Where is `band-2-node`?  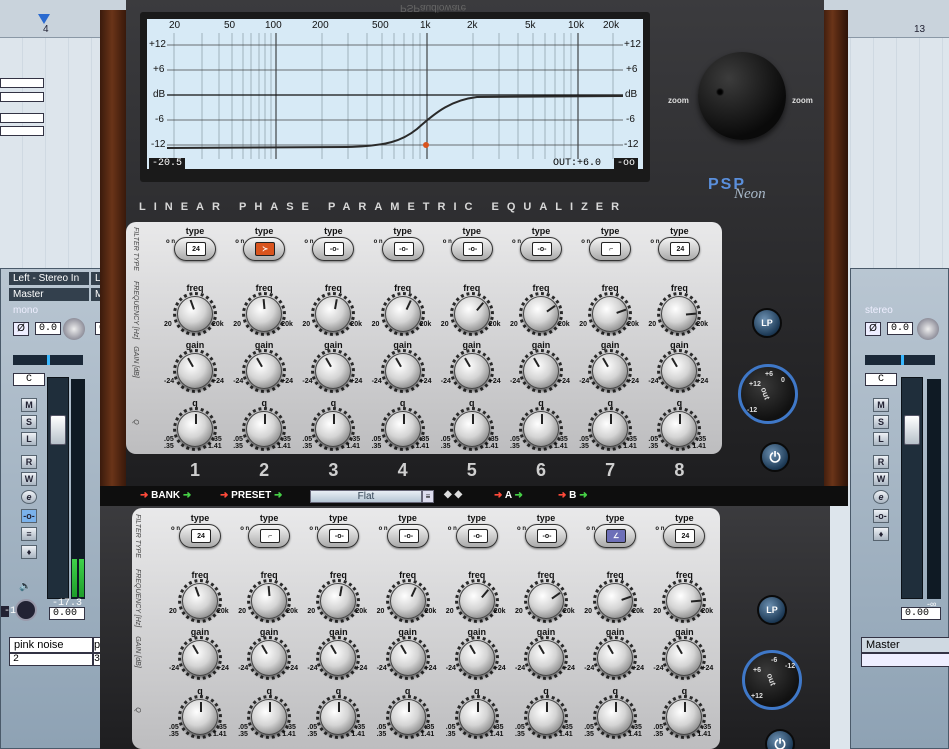 band-2-node is located at coordinates (426, 145).